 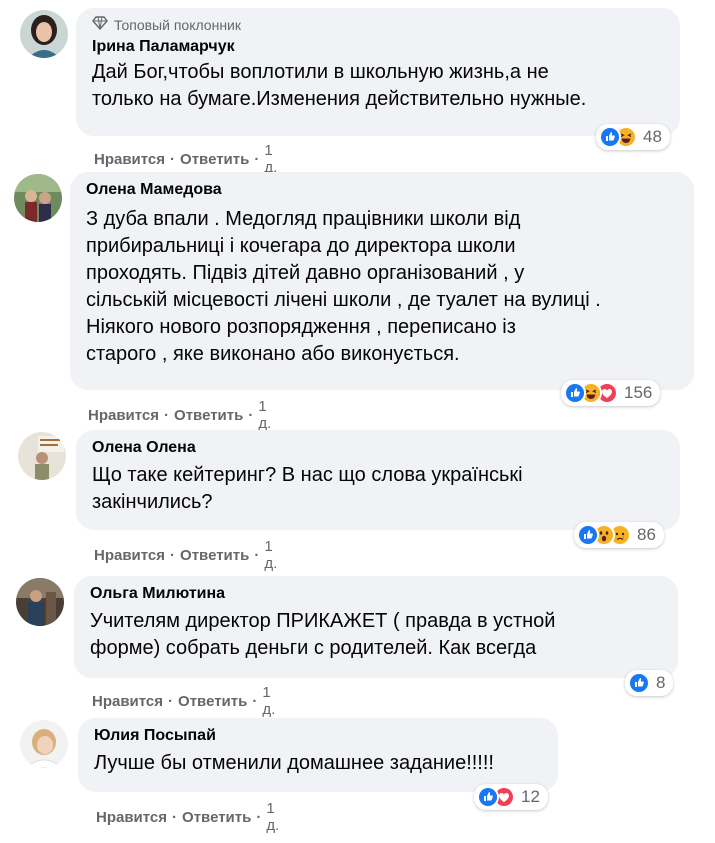 What do you see at coordinates (177, 24) in the screenshot?
I see `badge-label: Топовый поклонник` at bounding box center [177, 24].